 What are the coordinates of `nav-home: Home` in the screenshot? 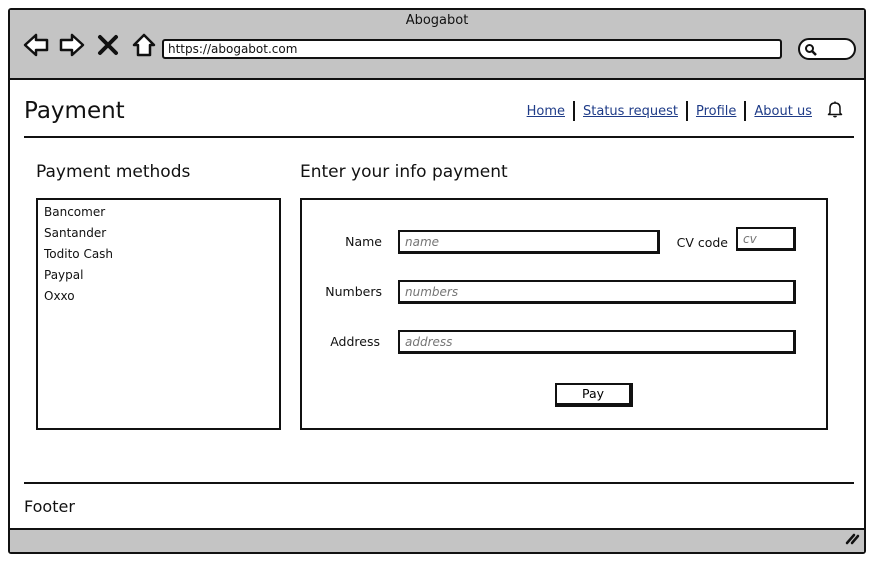 It's located at (546, 111).